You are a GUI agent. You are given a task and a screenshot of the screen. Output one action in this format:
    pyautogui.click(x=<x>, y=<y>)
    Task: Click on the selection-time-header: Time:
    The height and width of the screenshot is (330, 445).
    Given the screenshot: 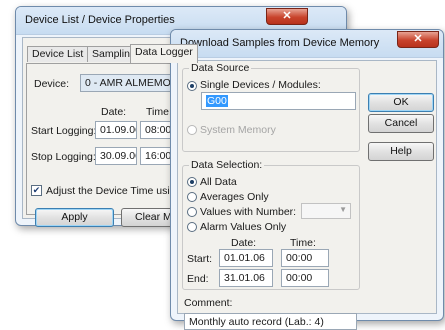 What is the action you would take?
    pyautogui.click(x=303, y=243)
    